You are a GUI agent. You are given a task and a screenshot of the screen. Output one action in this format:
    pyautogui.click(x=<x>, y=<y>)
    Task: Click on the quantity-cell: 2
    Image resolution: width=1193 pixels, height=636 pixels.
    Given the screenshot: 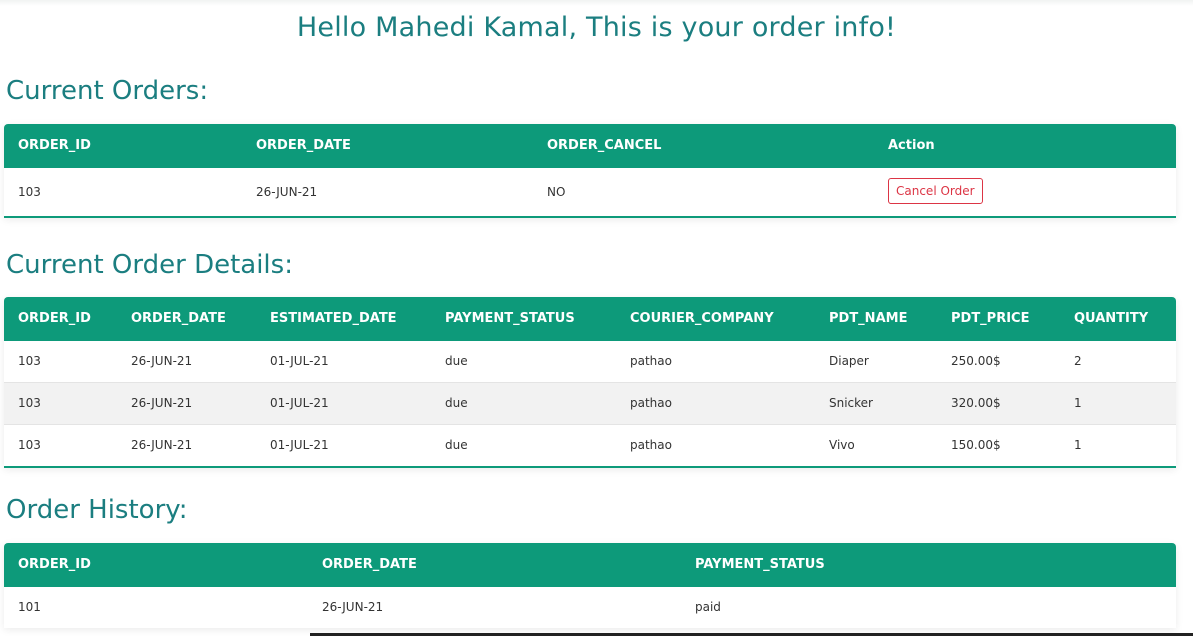 What is the action you would take?
    pyautogui.click(x=1078, y=361)
    